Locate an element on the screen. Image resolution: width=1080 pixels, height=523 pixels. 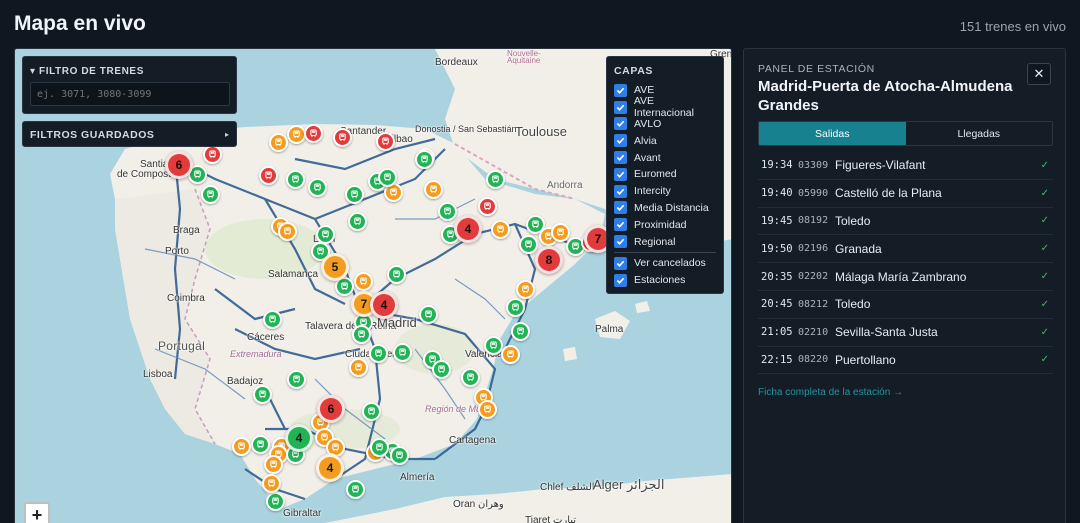
map-label: Gibraltar is located at coordinates (302, 513).